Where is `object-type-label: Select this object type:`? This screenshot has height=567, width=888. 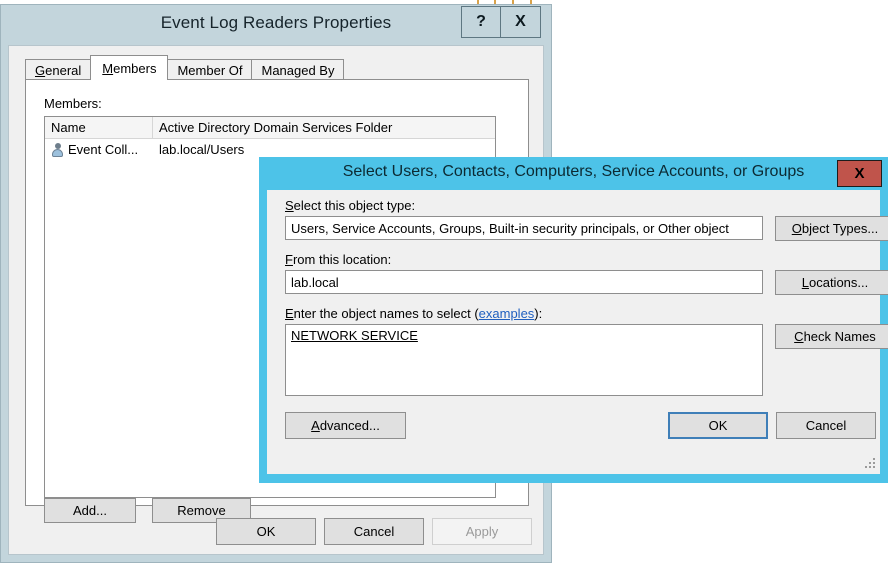 object-type-label: Select this object type: is located at coordinates (350, 205).